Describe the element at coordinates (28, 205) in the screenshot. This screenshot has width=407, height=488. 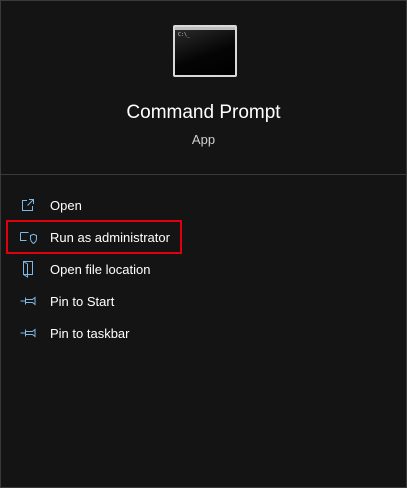
I see `open-icon` at that location.